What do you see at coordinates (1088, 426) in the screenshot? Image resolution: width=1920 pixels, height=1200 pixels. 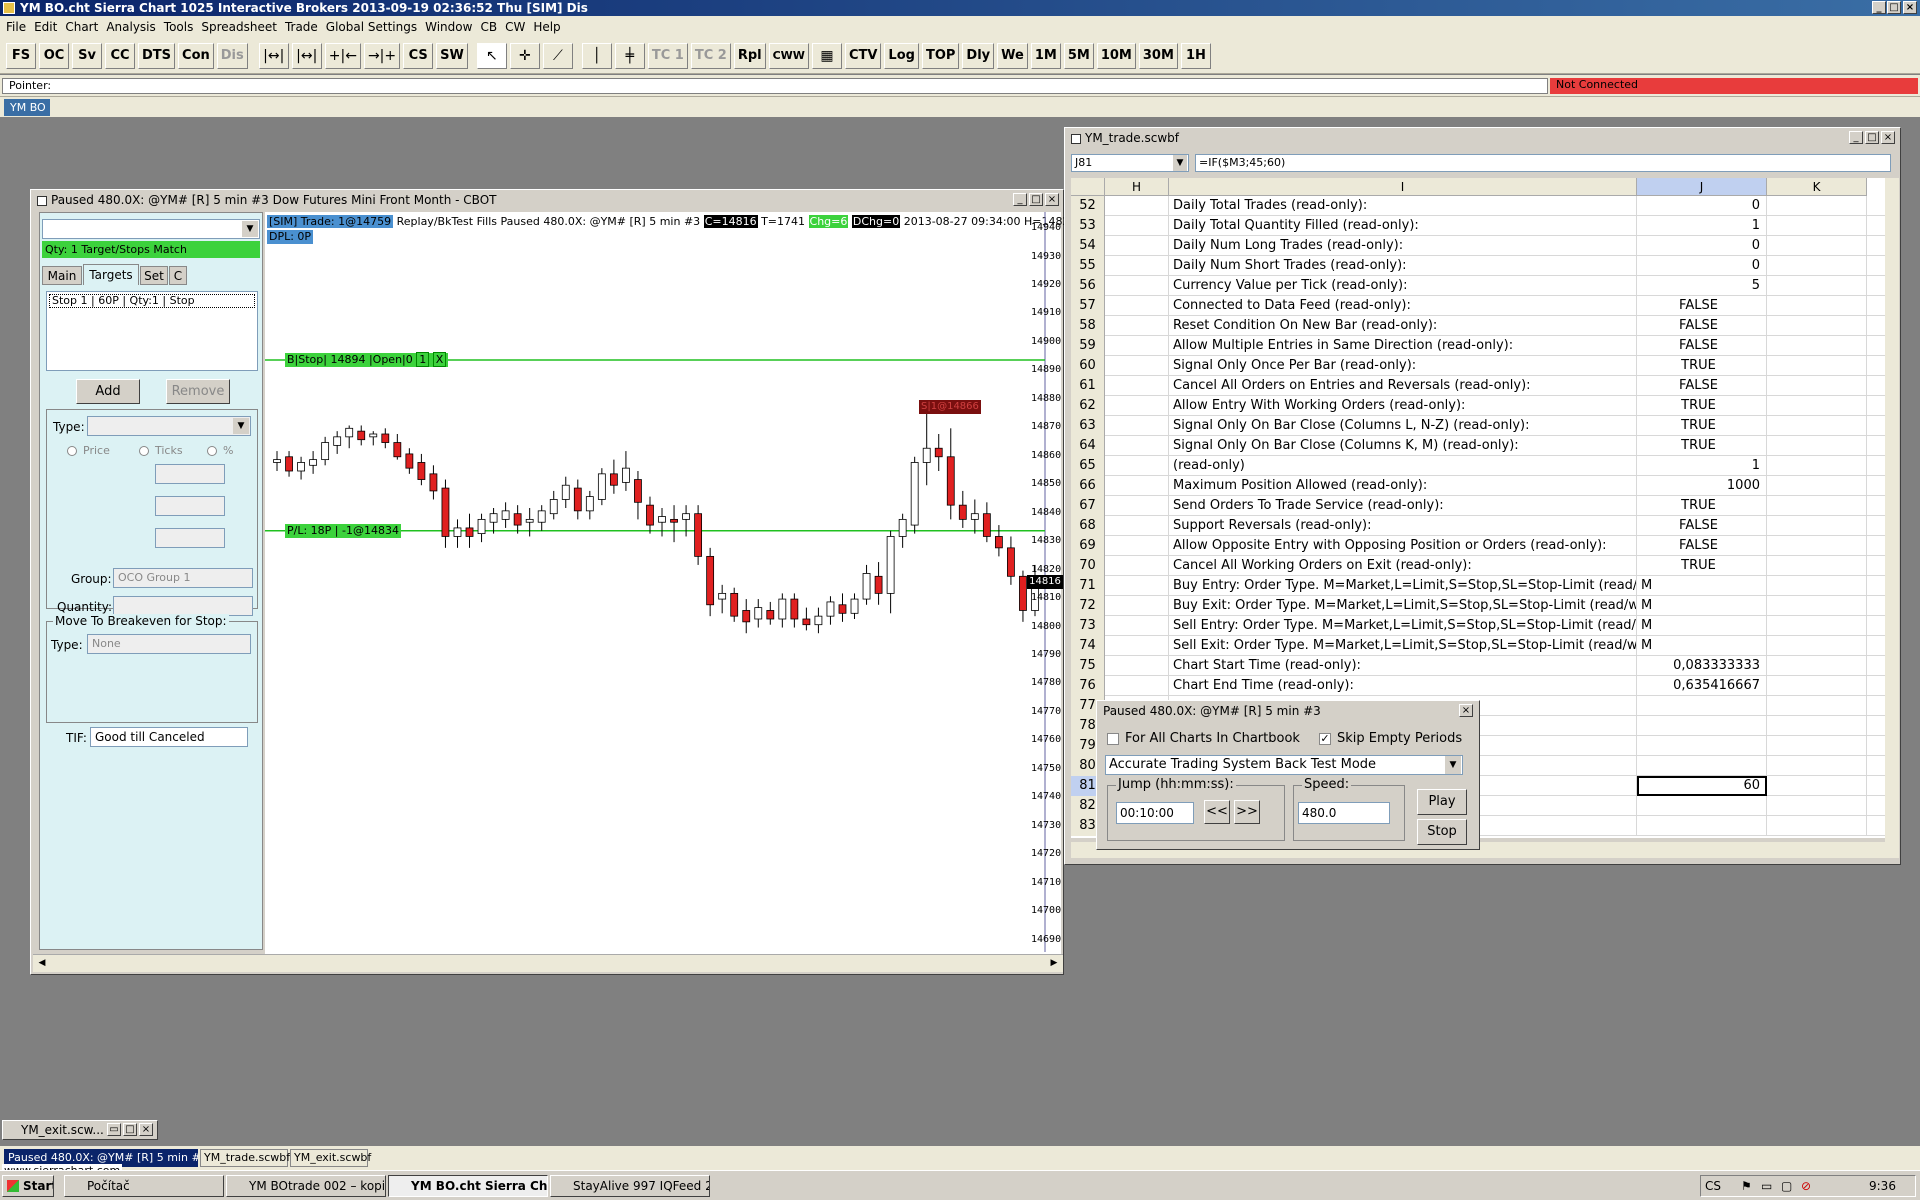 I see `row-number: 63` at bounding box center [1088, 426].